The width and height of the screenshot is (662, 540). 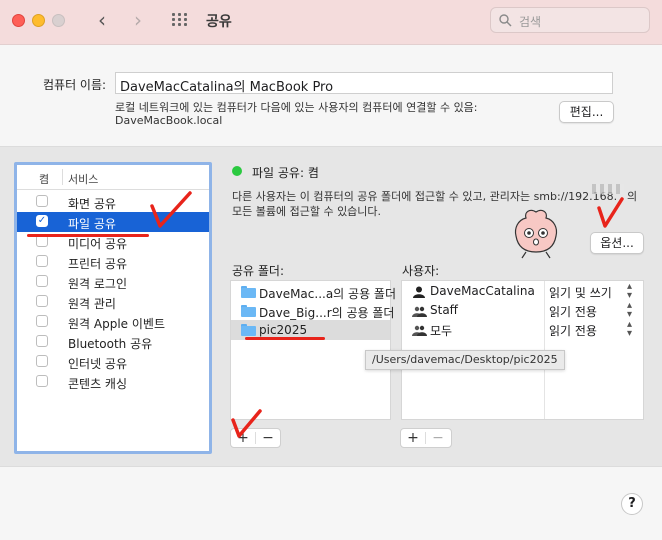 What do you see at coordinates (58, 20) in the screenshot?
I see `zoom-button` at bounding box center [58, 20].